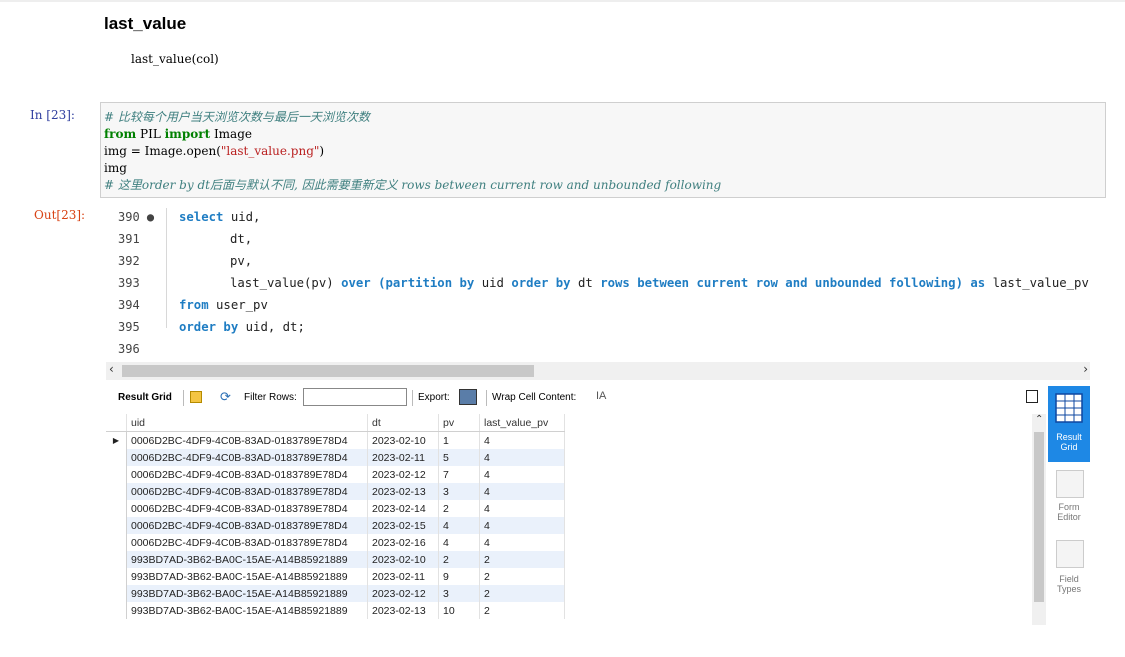 The height and width of the screenshot is (657, 1125). What do you see at coordinates (247, 423) in the screenshot?
I see `column-header-uid: uid` at bounding box center [247, 423].